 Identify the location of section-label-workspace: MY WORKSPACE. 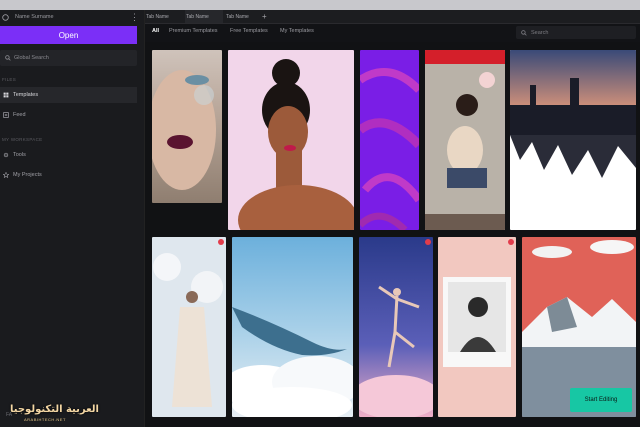
(22, 139).